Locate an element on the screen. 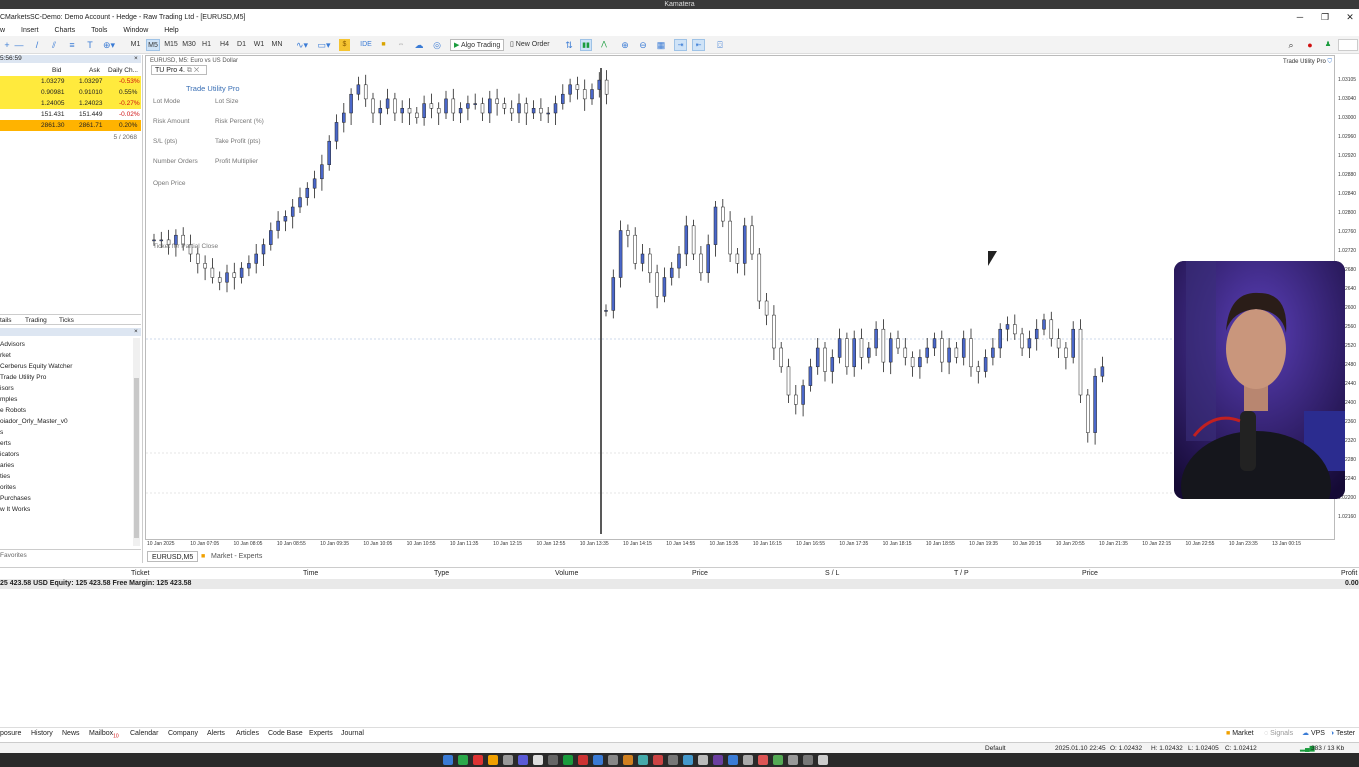 The image size is (1359, 767). col-bid: Bid is located at coordinates (56, 70).